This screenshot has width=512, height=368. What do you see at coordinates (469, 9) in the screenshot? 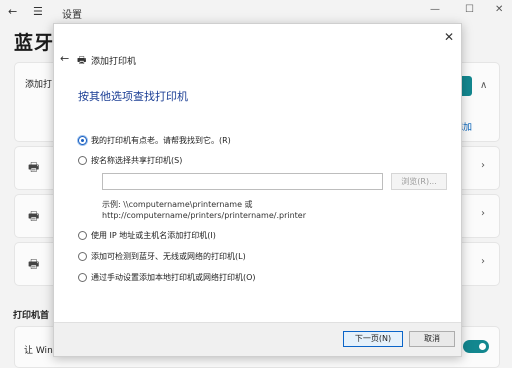
I see `maximize-icon: ☐` at bounding box center [469, 9].